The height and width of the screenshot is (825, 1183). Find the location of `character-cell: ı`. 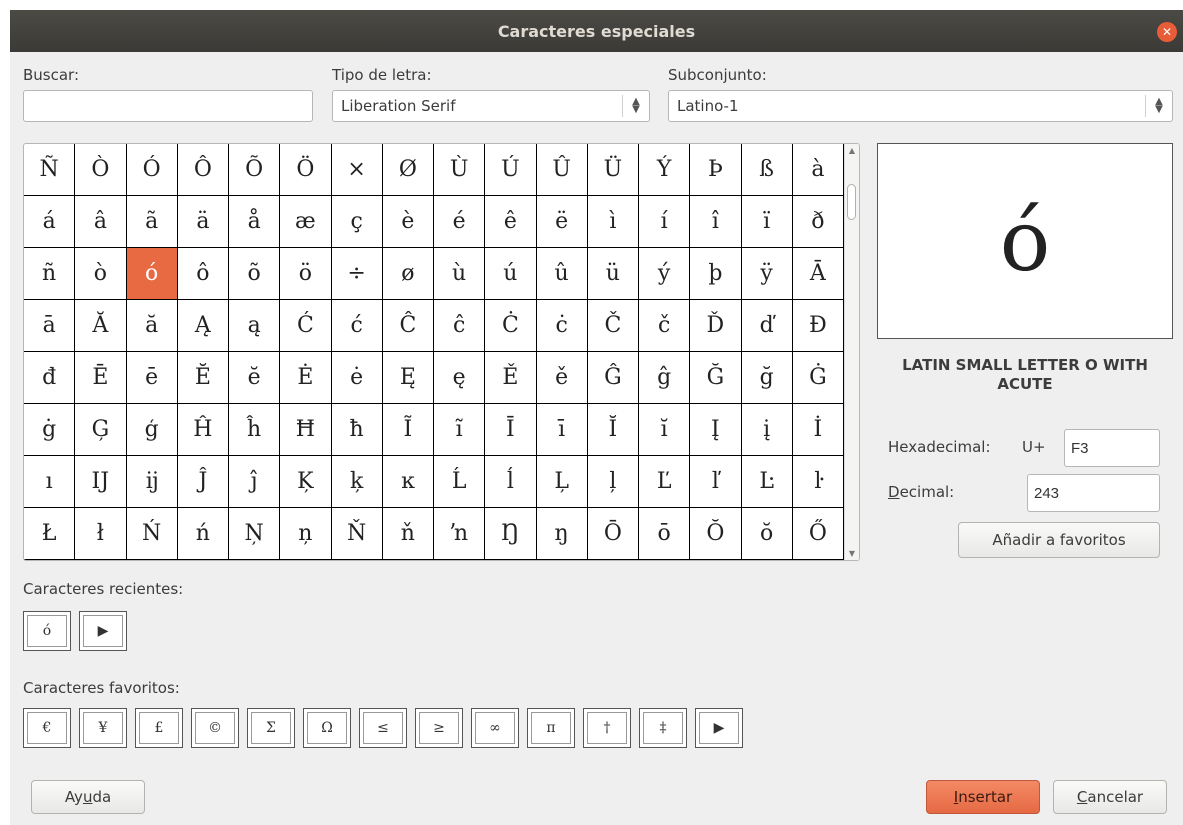

character-cell: ı is located at coordinates (50, 482).